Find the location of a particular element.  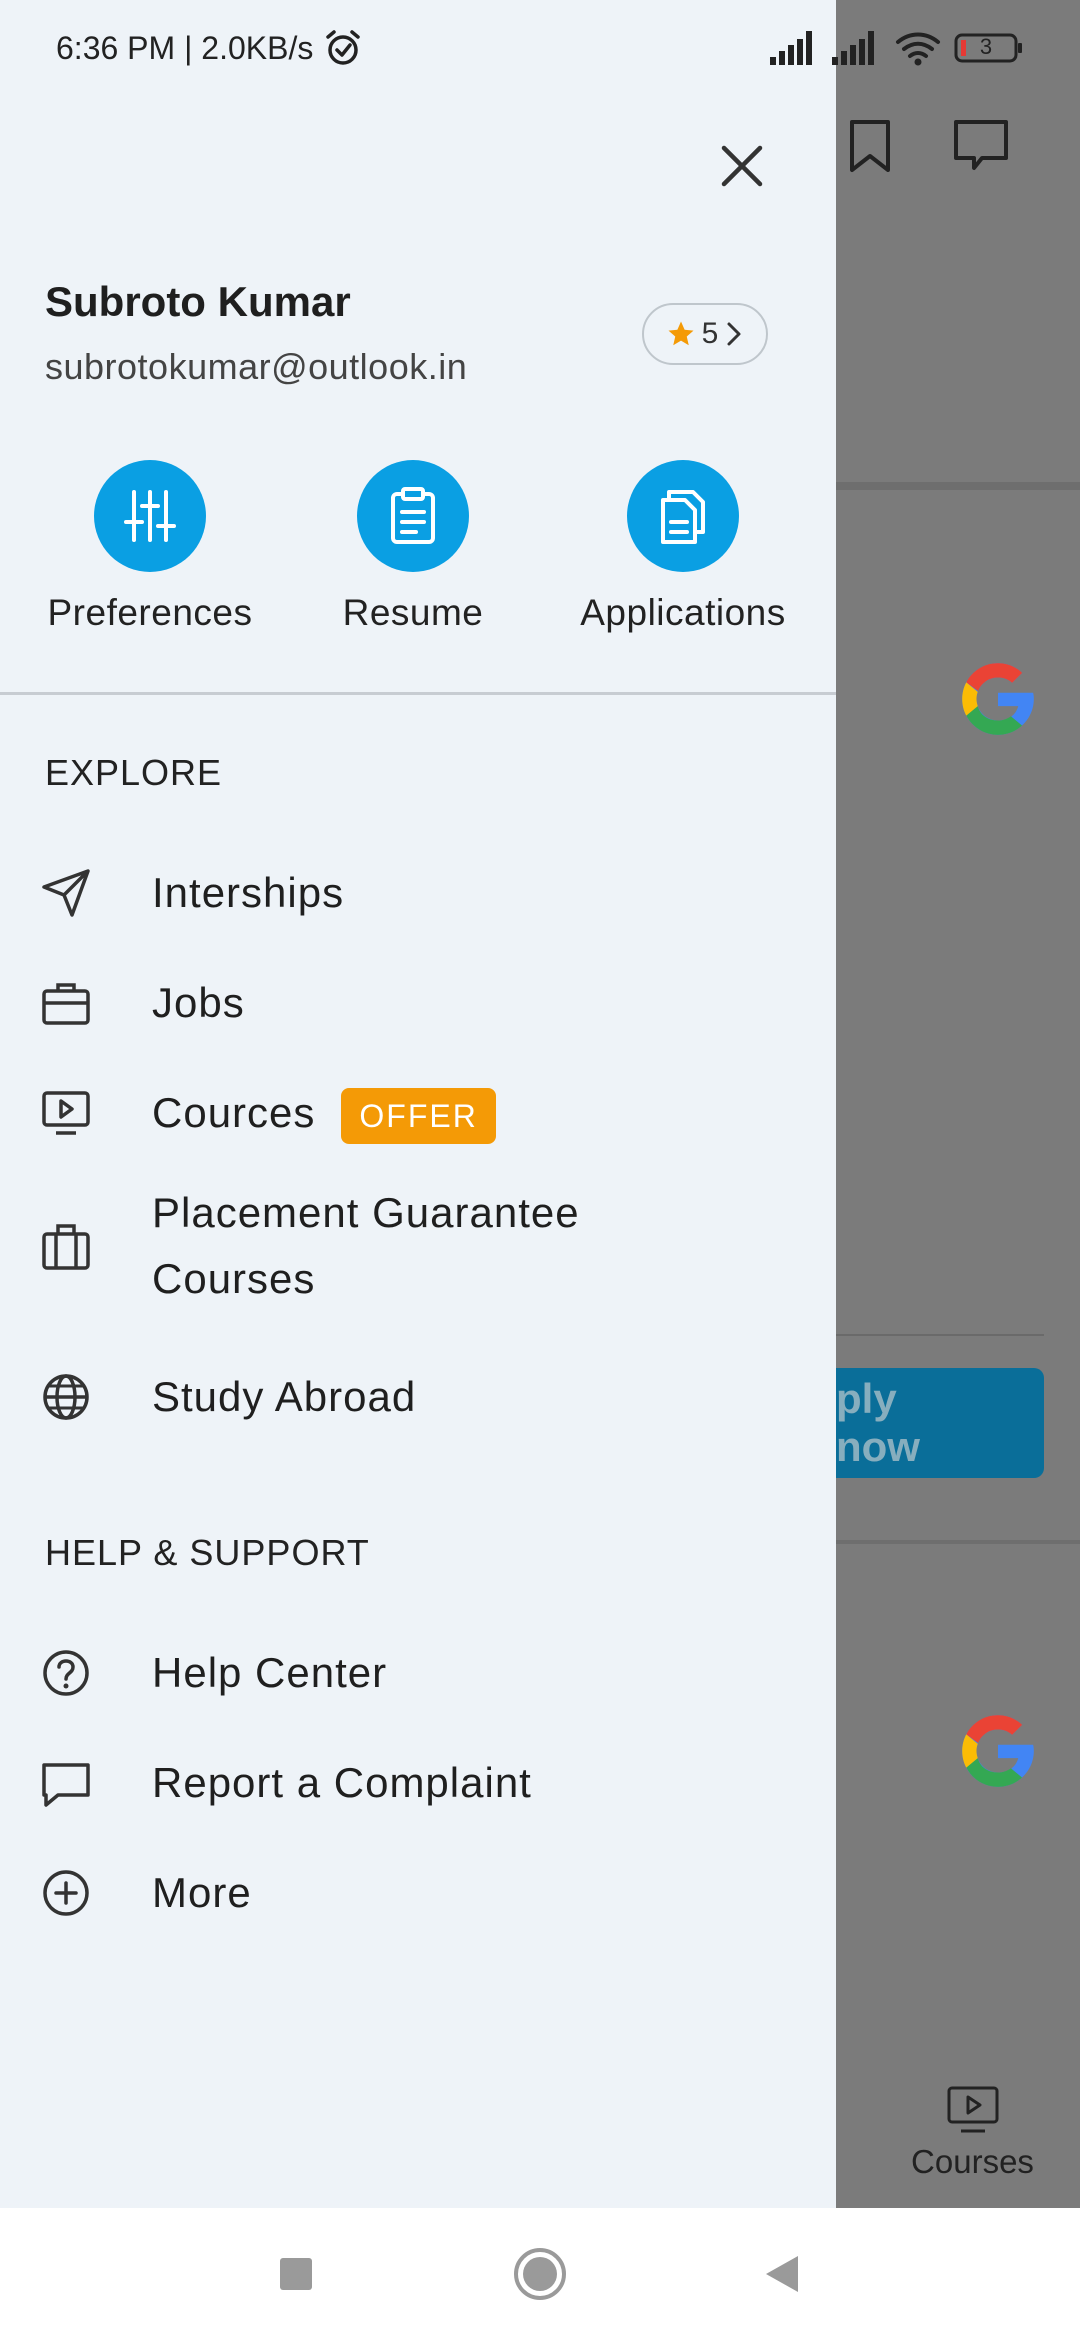

preferences-circle is located at coordinates (150, 516).